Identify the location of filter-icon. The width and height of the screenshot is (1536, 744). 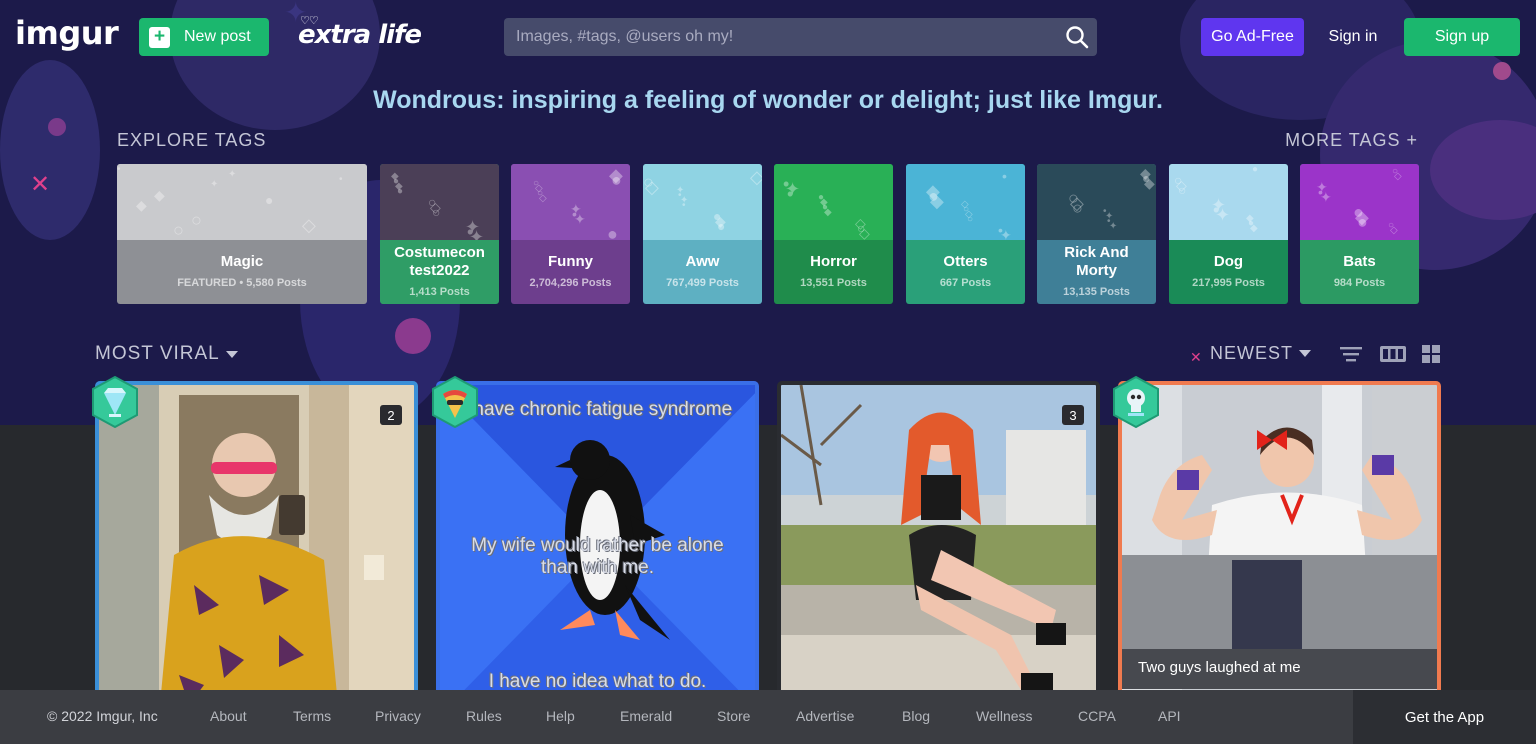
(1351, 354).